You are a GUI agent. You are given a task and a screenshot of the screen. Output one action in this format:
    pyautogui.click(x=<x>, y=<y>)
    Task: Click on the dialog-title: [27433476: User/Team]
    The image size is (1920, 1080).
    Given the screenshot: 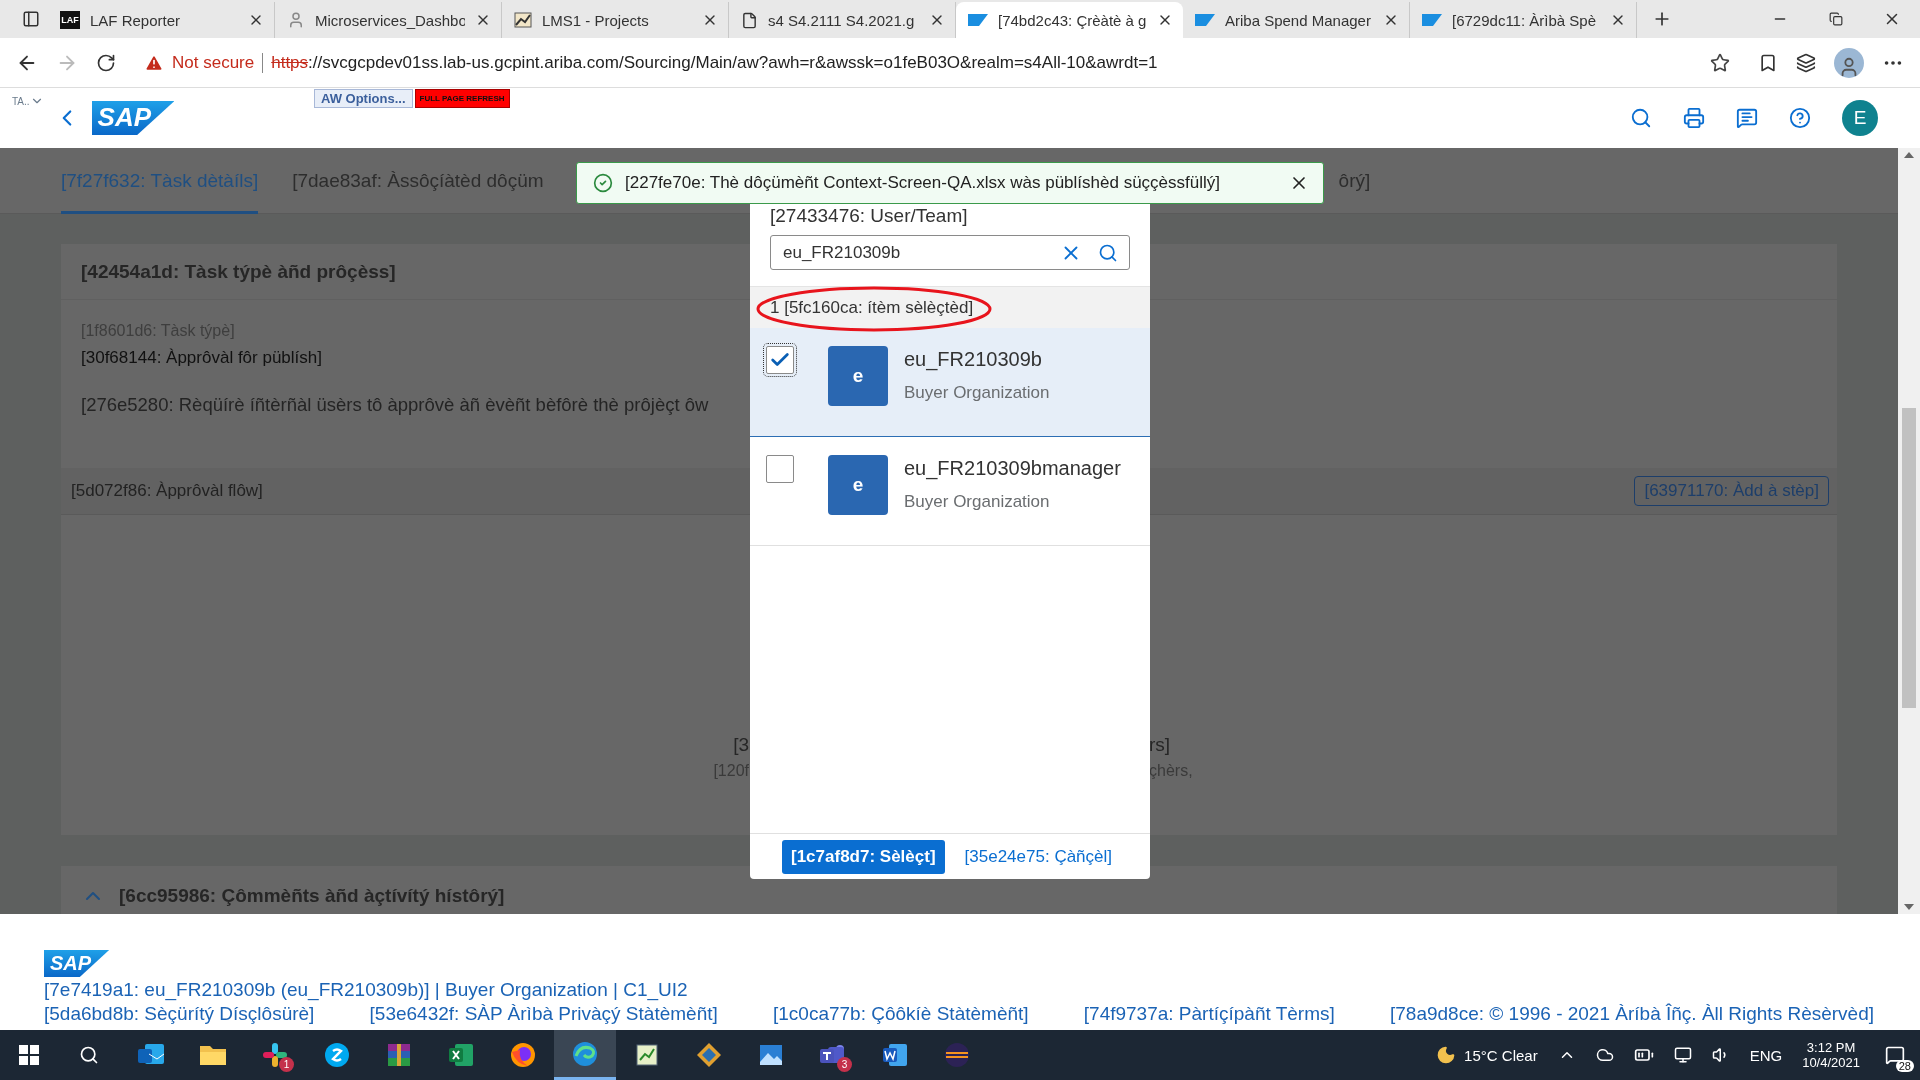 What is the action you would take?
    pyautogui.click(x=869, y=215)
    